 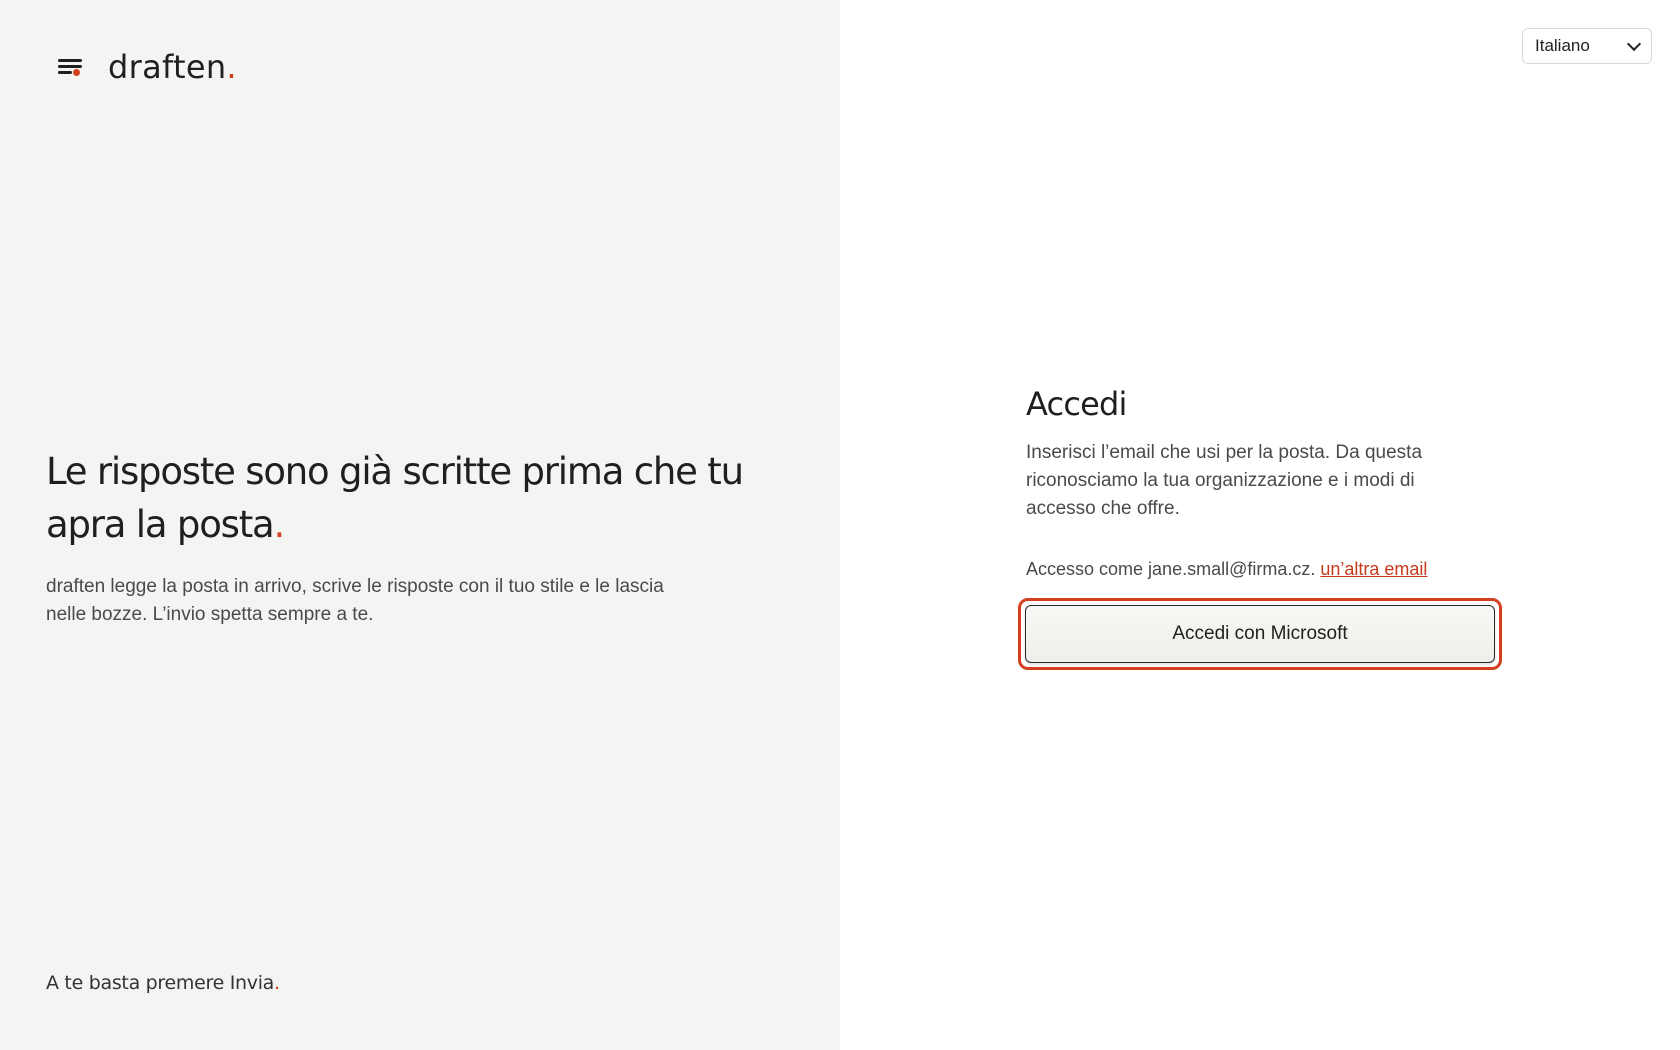 I want to click on brand-name: draften., so click(x=172, y=67).